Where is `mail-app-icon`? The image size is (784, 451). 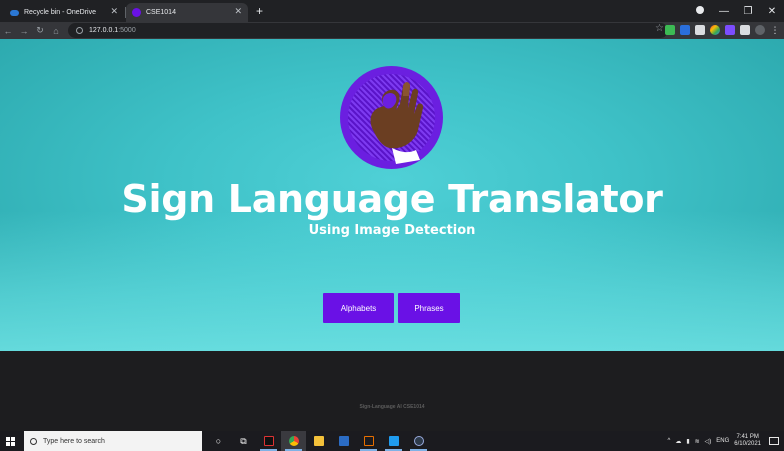
mail-app-icon is located at coordinates (343, 441).